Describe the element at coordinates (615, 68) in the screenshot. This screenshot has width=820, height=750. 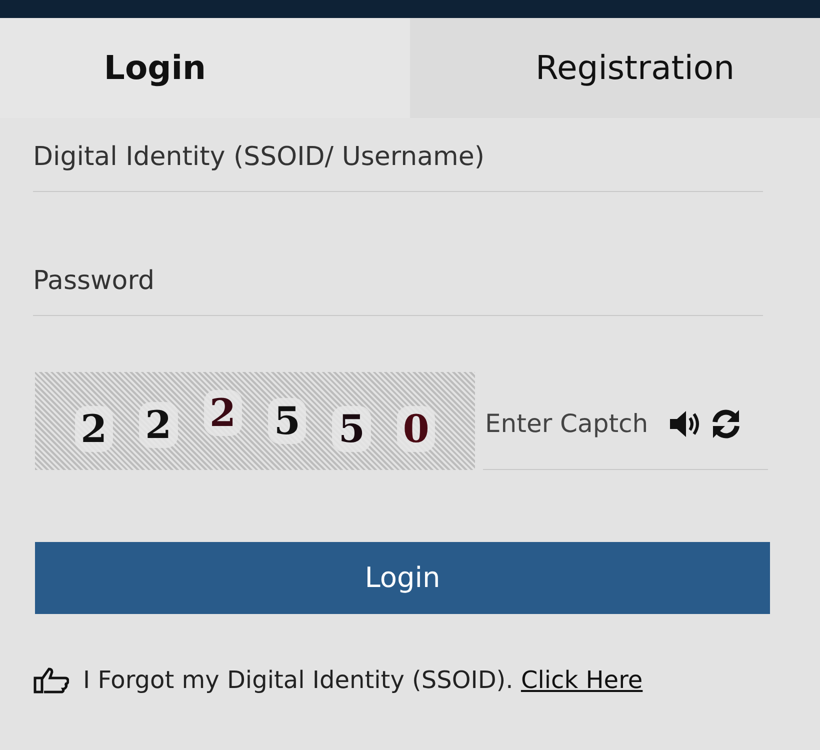
I see `tab: Registration` at that location.